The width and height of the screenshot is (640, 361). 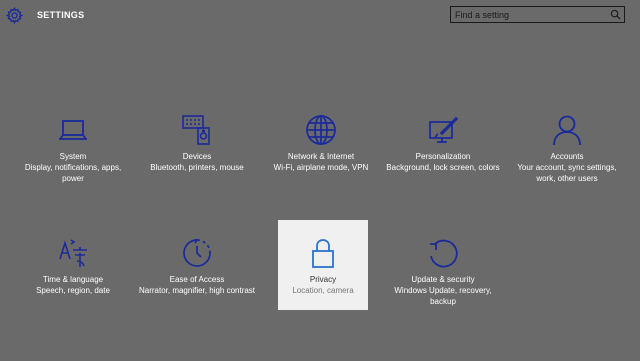 I want to click on search-box, so click(x=537, y=14).